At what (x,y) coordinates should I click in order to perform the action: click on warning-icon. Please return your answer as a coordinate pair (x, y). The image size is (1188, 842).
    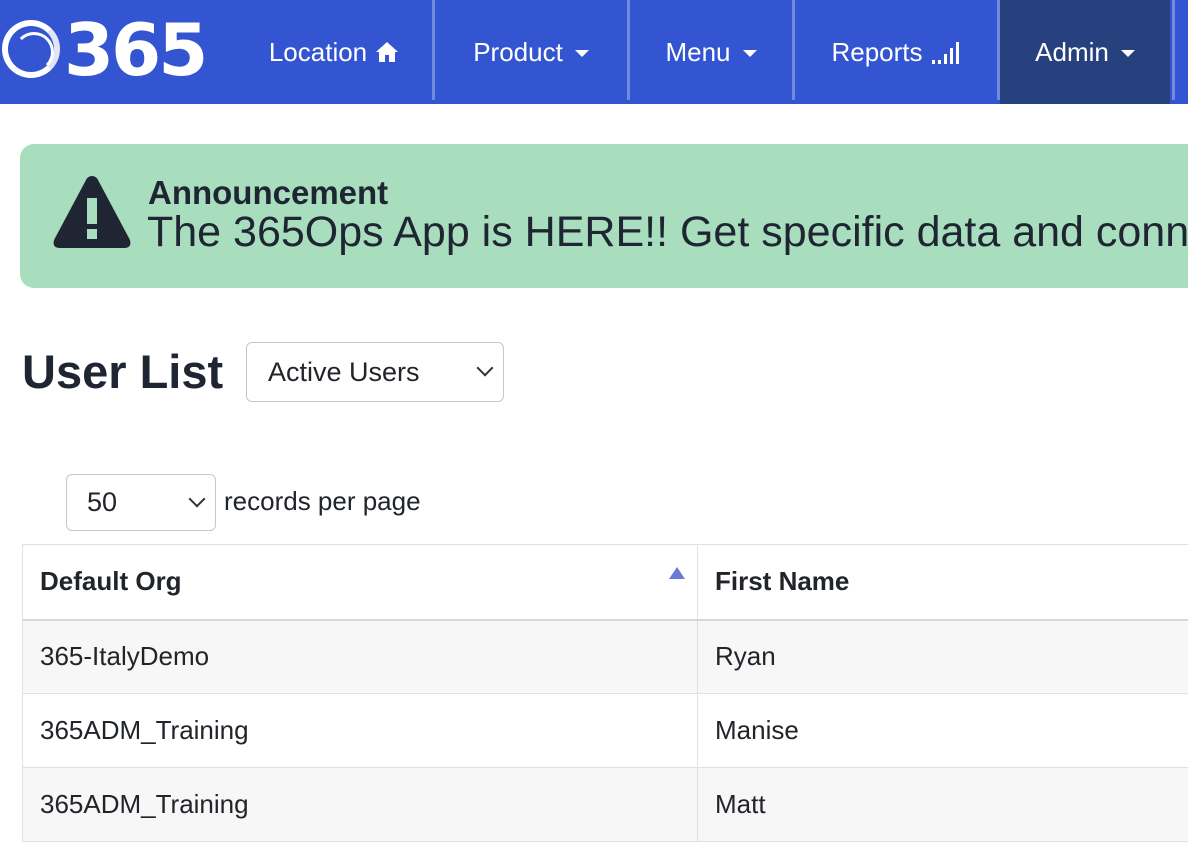
    Looking at the image, I should click on (92, 212).